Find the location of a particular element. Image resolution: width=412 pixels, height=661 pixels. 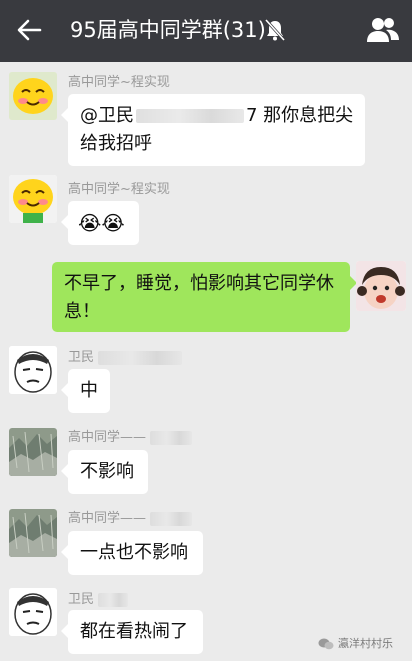

back-arrow-icon is located at coordinates (29, 30).